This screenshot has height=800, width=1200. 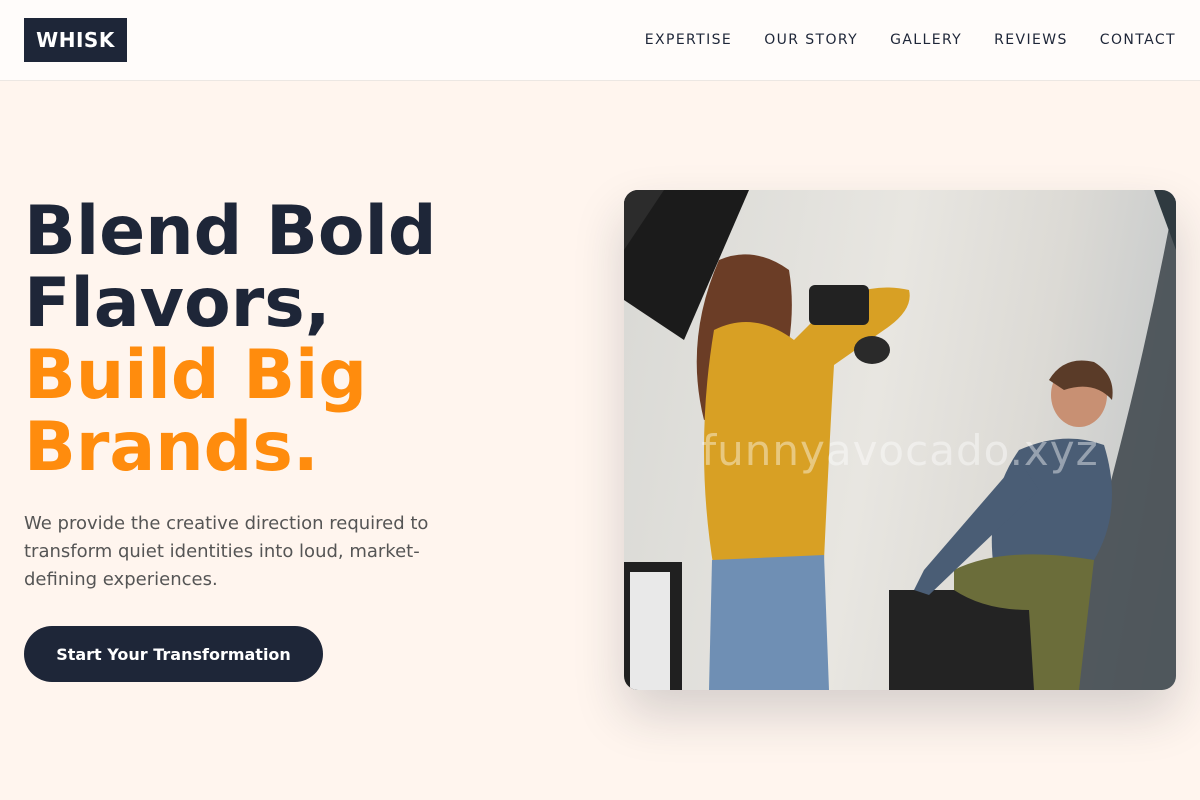 What do you see at coordinates (177, 303) in the screenshot?
I see `hero-headline-line: Flavors,` at bounding box center [177, 303].